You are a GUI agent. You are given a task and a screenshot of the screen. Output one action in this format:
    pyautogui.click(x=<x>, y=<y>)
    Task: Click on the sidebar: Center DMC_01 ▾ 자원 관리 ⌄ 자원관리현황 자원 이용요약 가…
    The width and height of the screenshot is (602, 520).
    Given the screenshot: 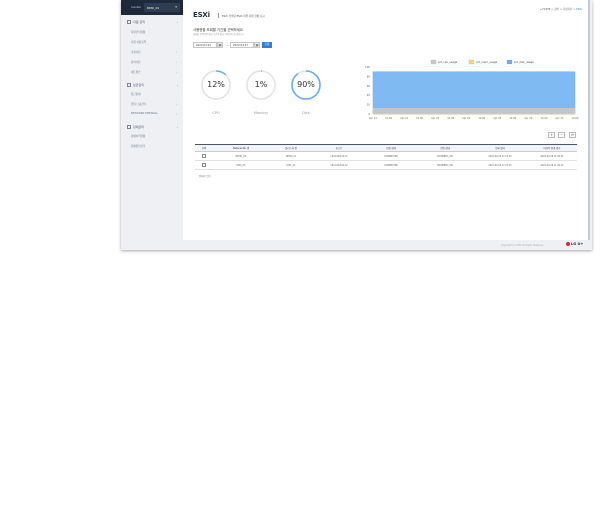 What is the action you would take?
    pyautogui.click(x=152, y=125)
    